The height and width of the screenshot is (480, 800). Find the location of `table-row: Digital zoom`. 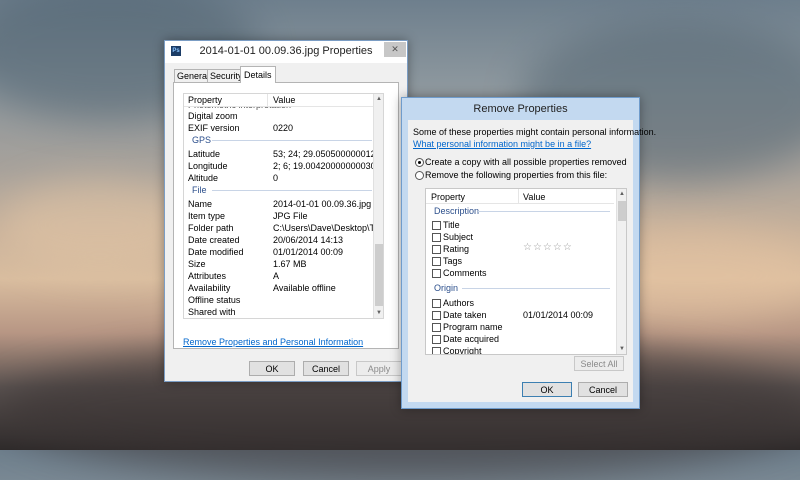

table-row: Digital zoom is located at coordinates (280, 116).